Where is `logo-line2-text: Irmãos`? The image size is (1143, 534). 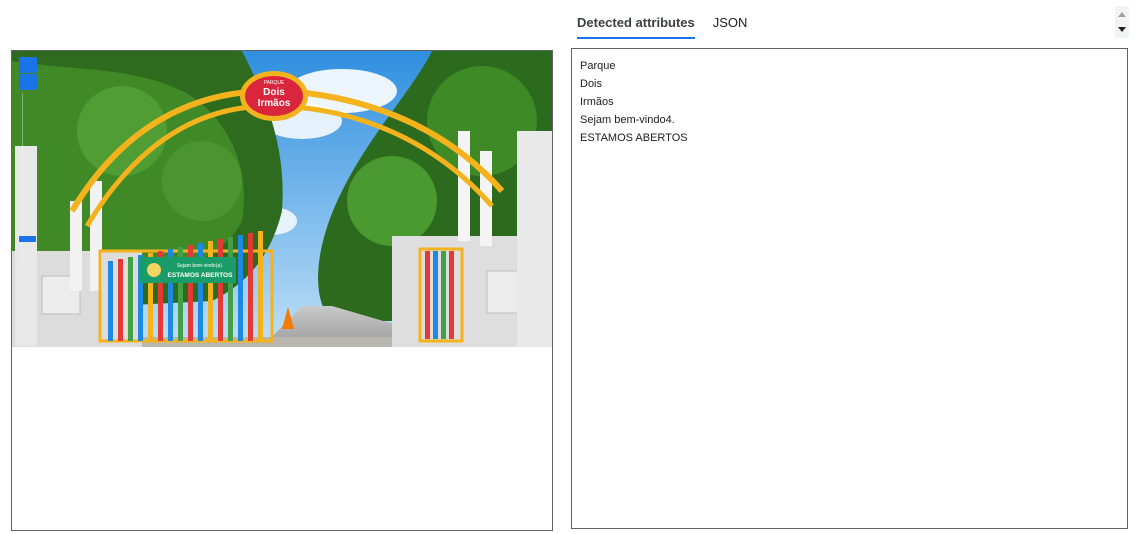
logo-line2-text: Irmãos is located at coordinates (274, 103).